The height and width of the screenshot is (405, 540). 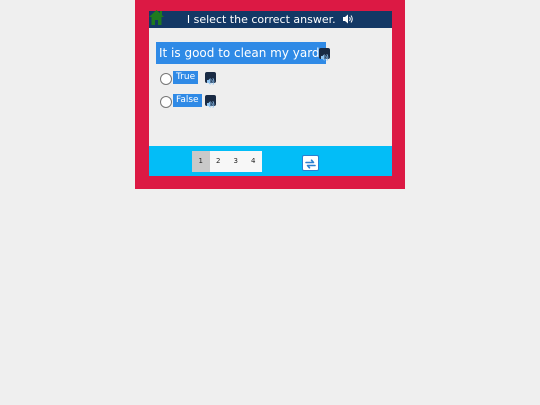 What do you see at coordinates (310, 163) in the screenshot?
I see `refresh-icon` at bounding box center [310, 163].